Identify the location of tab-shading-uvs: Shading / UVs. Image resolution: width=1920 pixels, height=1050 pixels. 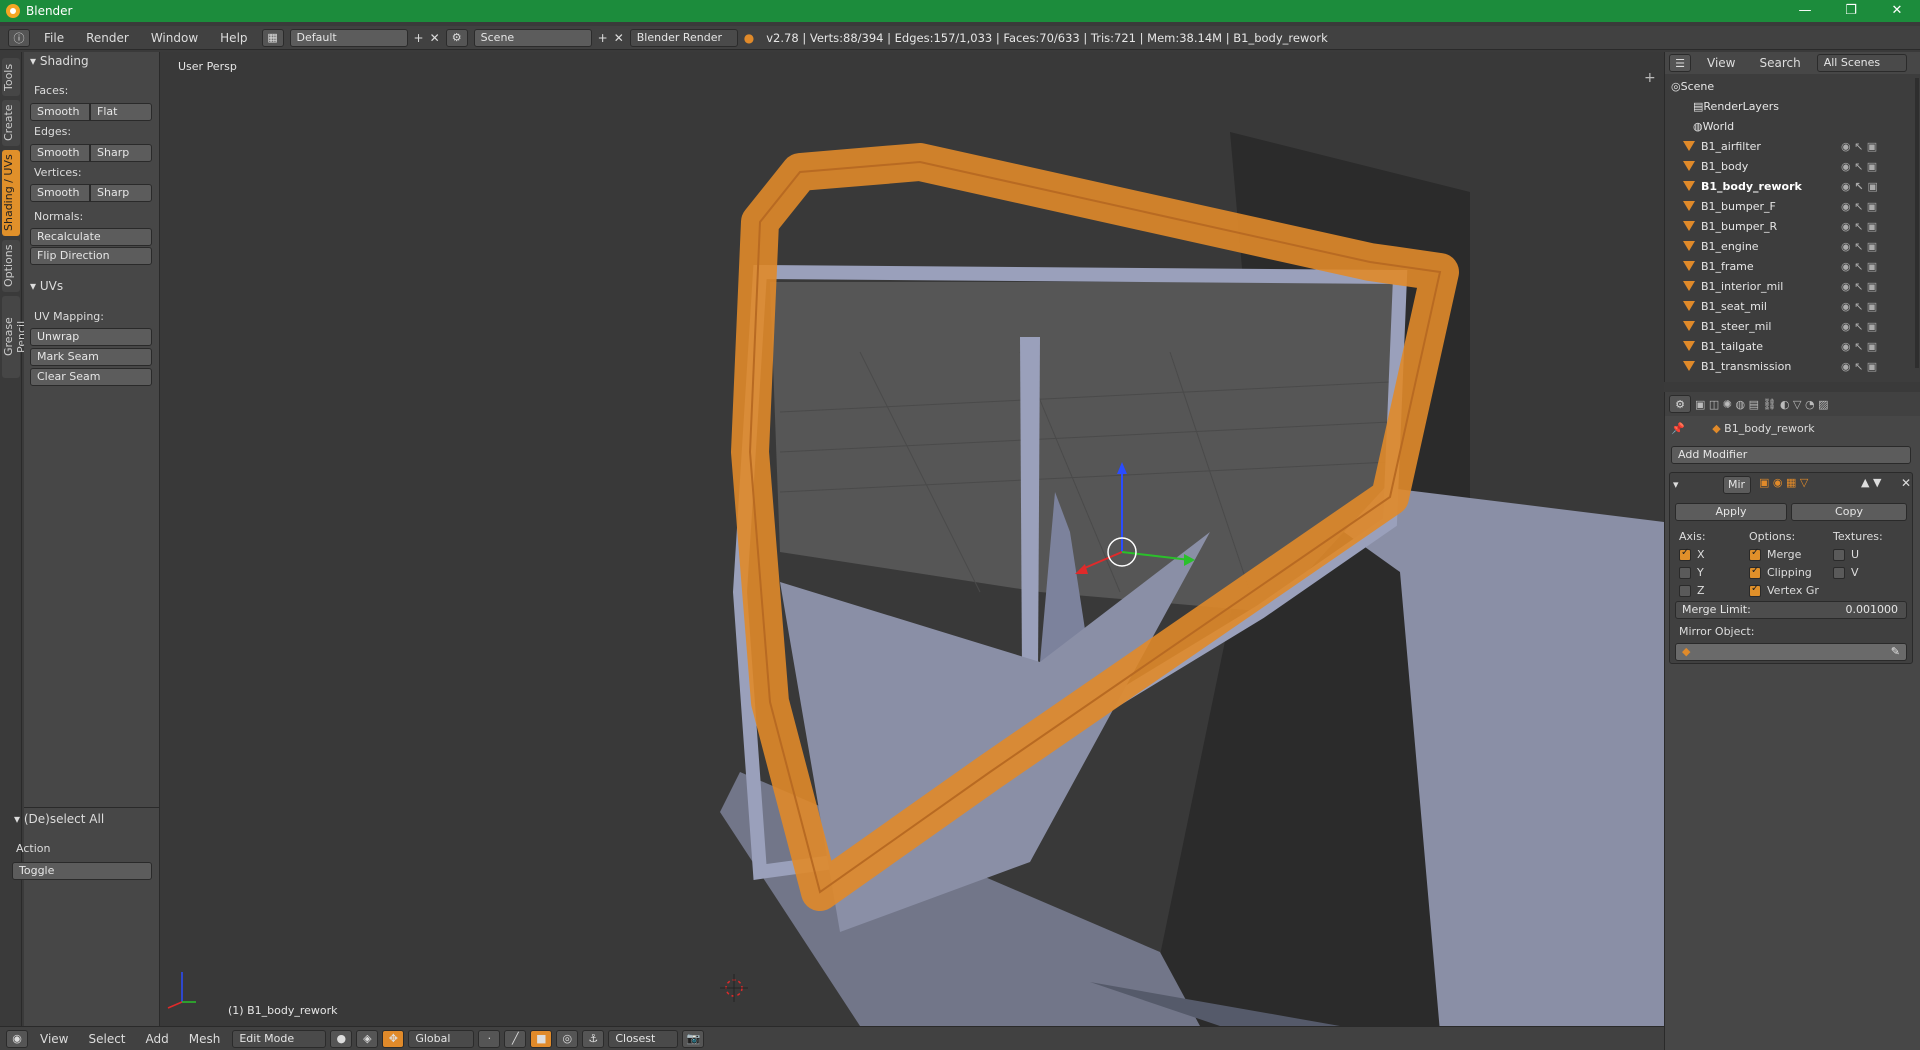
(11, 193).